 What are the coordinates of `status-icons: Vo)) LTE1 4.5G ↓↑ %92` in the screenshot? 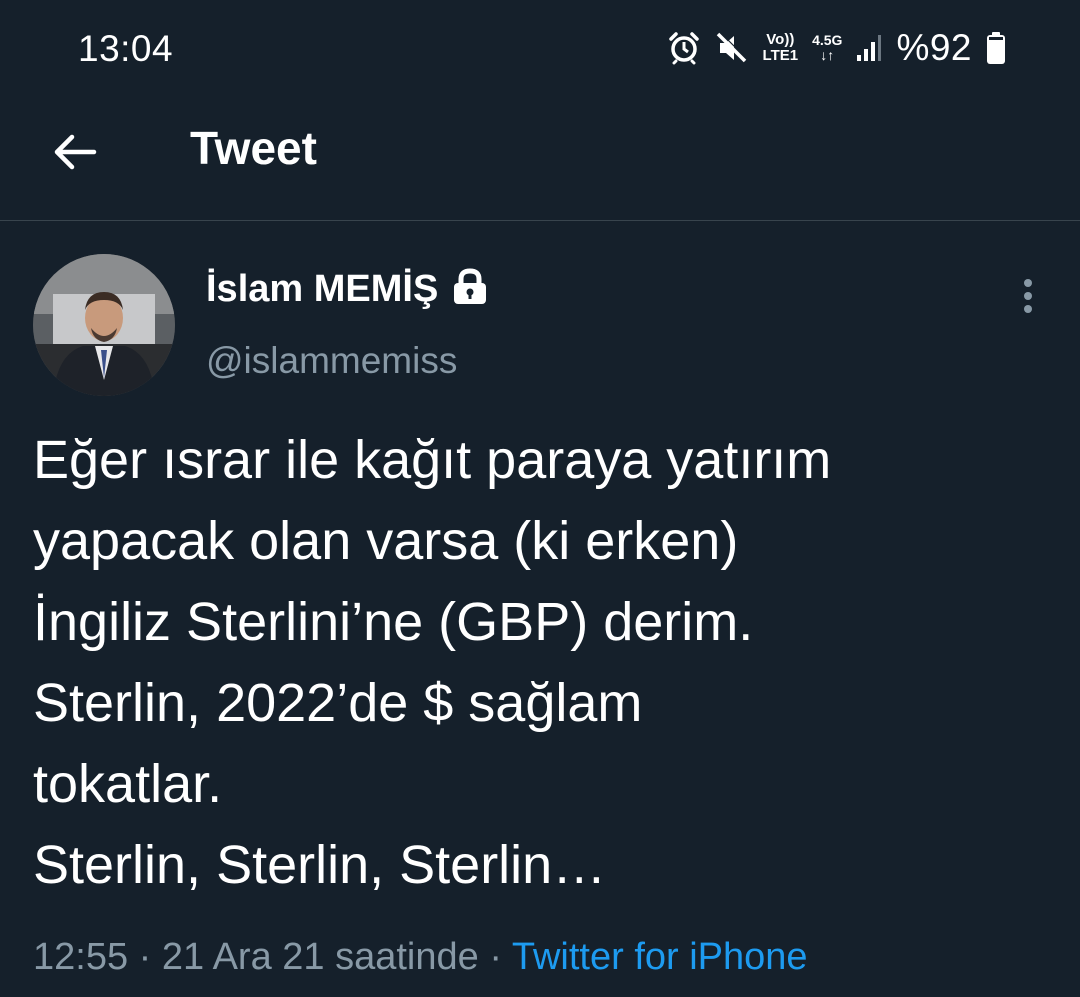 It's located at (836, 48).